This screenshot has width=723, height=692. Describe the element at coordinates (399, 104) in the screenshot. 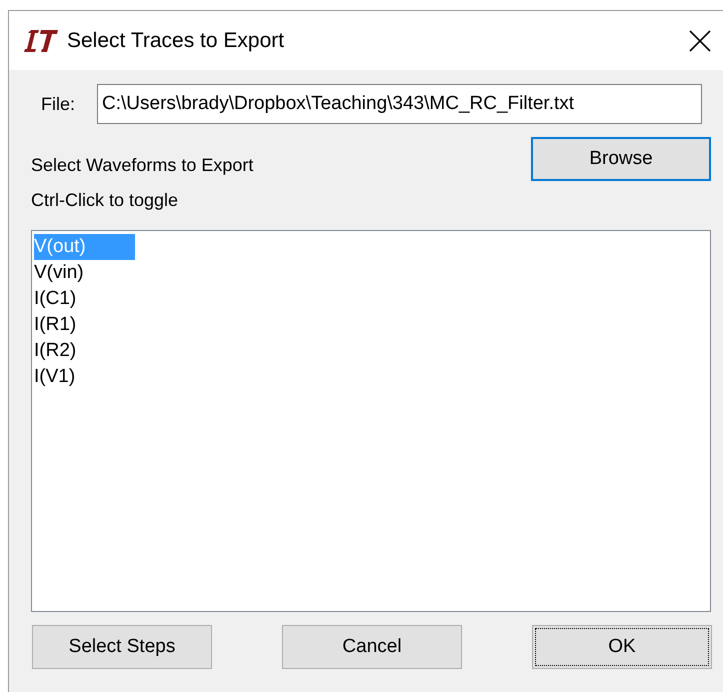

I see `file-path-field: C:\Users\brady\Dropbox\Teaching\343\MC_RC_Filter.txt` at that location.